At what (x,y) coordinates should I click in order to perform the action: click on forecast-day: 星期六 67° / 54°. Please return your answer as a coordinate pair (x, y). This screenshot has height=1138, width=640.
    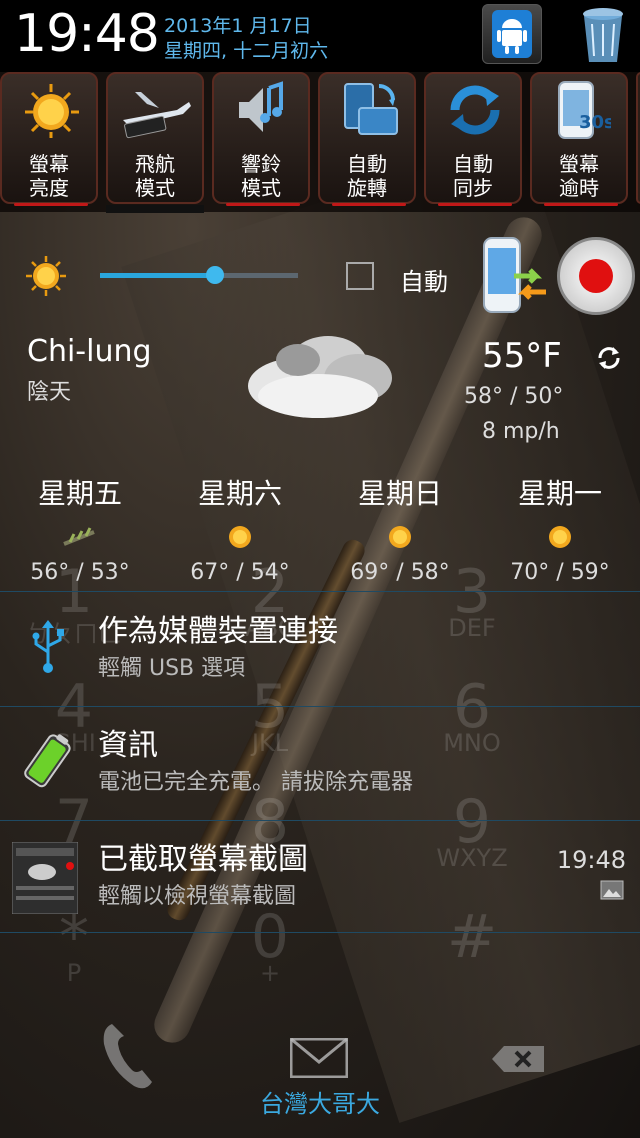
    Looking at the image, I should click on (240, 531).